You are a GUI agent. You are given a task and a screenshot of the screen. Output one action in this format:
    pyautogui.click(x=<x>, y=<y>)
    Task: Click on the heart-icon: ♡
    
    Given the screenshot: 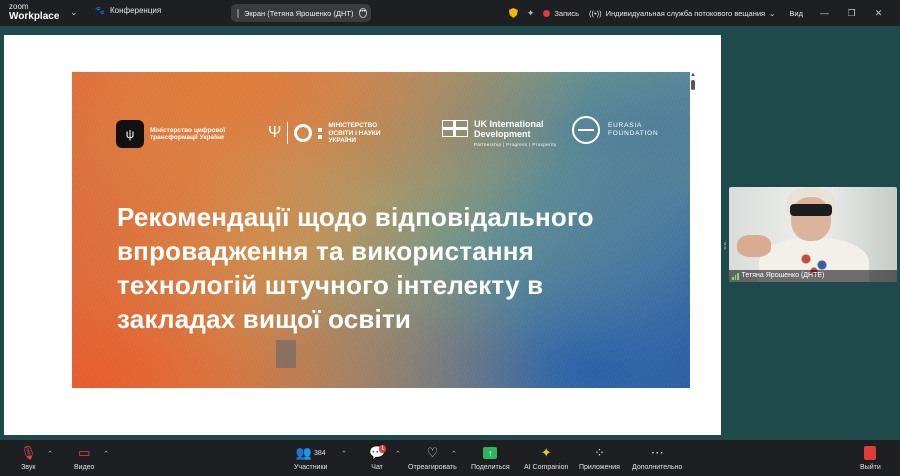 What is the action you would take?
    pyautogui.click(x=432, y=452)
    